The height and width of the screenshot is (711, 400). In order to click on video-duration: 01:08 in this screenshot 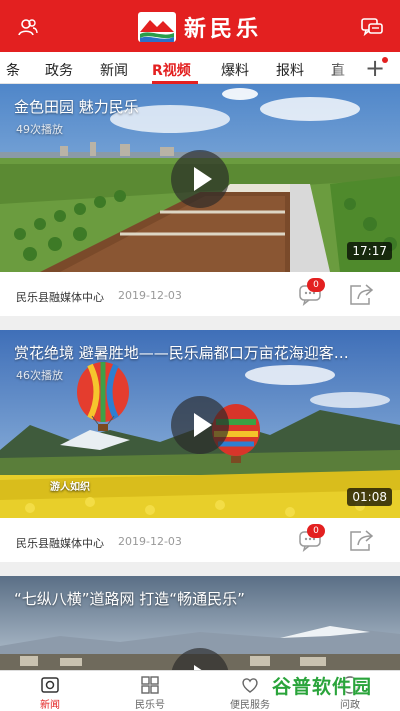, I will do `click(369, 497)`.